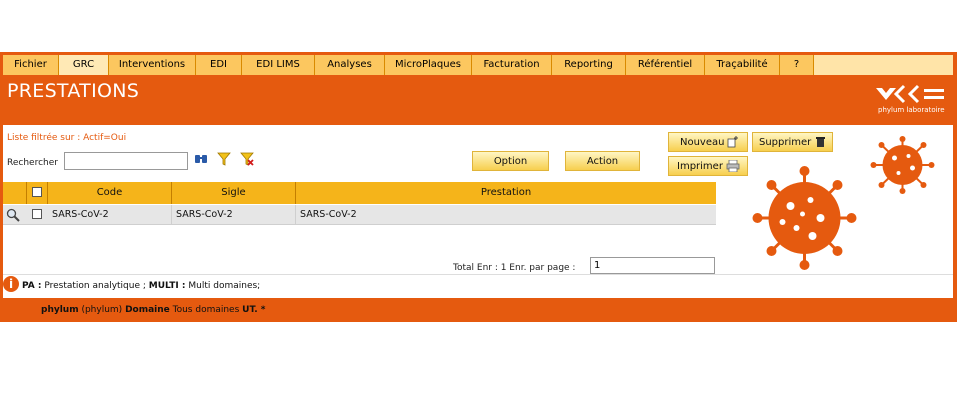 The image size is (960, 396). Describe the element at coordinates (224, 159) in the screenshot. I see `filter-icon` at that location.